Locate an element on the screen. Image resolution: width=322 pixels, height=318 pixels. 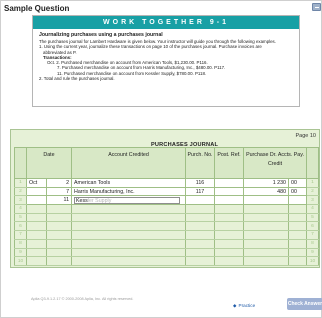
col-amount-header: Purchase Dr. Accts. Pay. Credit is located at coordinates (275, 163).